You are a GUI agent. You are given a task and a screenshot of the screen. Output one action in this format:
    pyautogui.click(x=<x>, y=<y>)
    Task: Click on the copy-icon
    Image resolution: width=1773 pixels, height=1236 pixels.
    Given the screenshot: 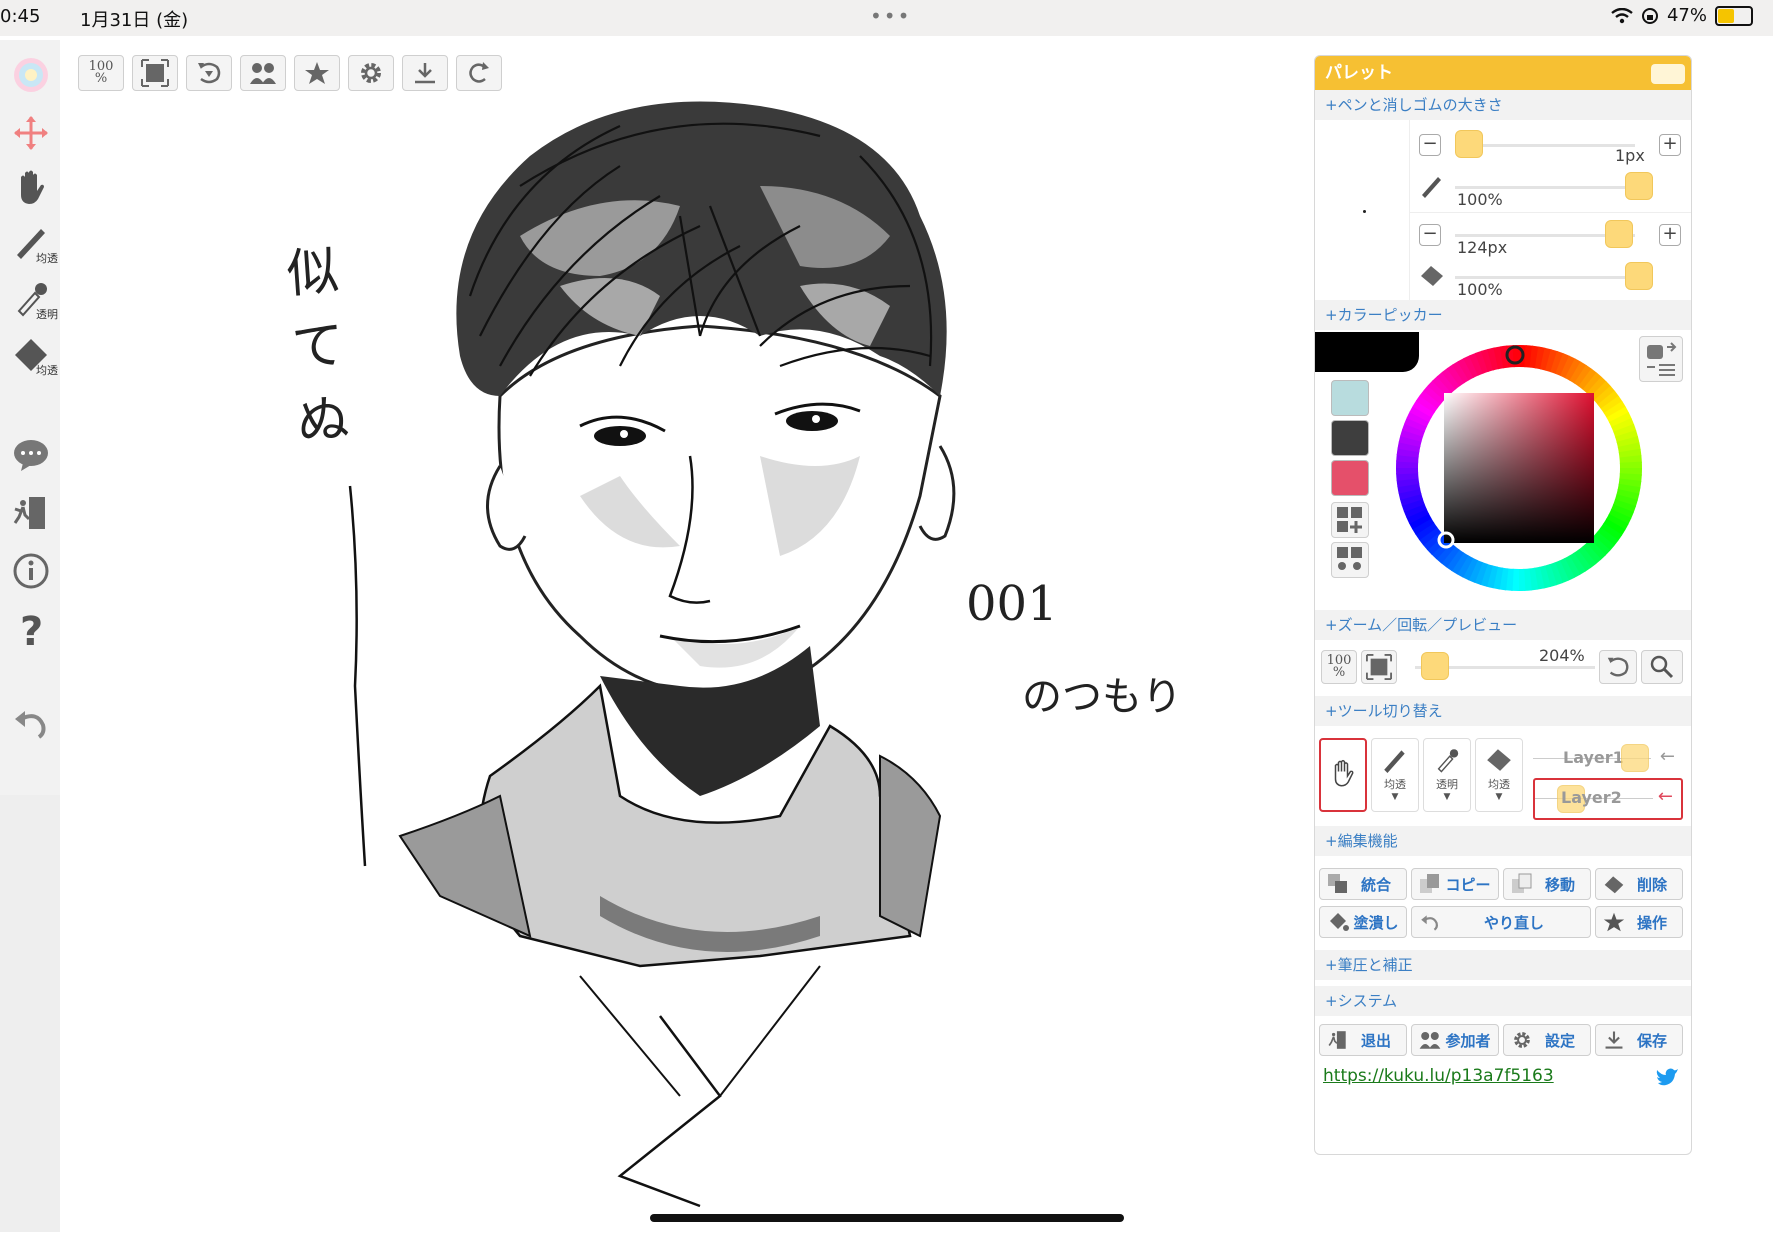 What is the action you would take?
    pyautogui.click(x=1429, y=883)
    